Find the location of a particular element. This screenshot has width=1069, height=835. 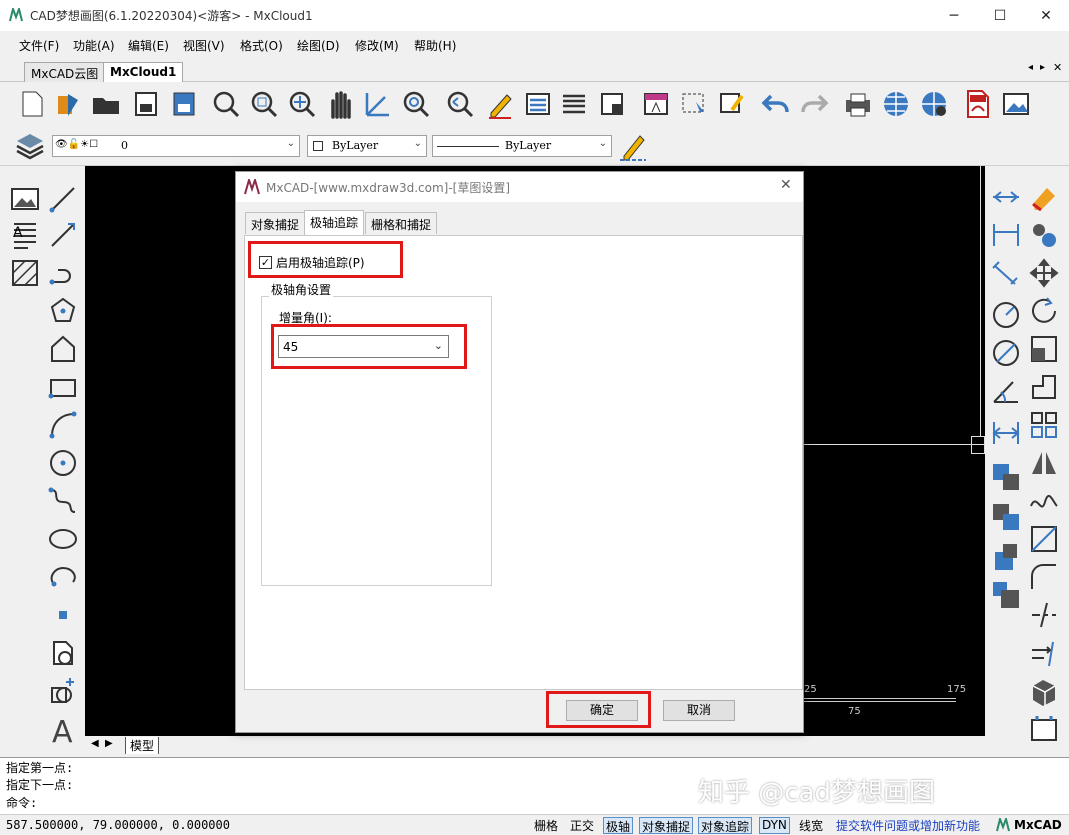

dyn-toggle: DYN is located at coordinates (774, 825).